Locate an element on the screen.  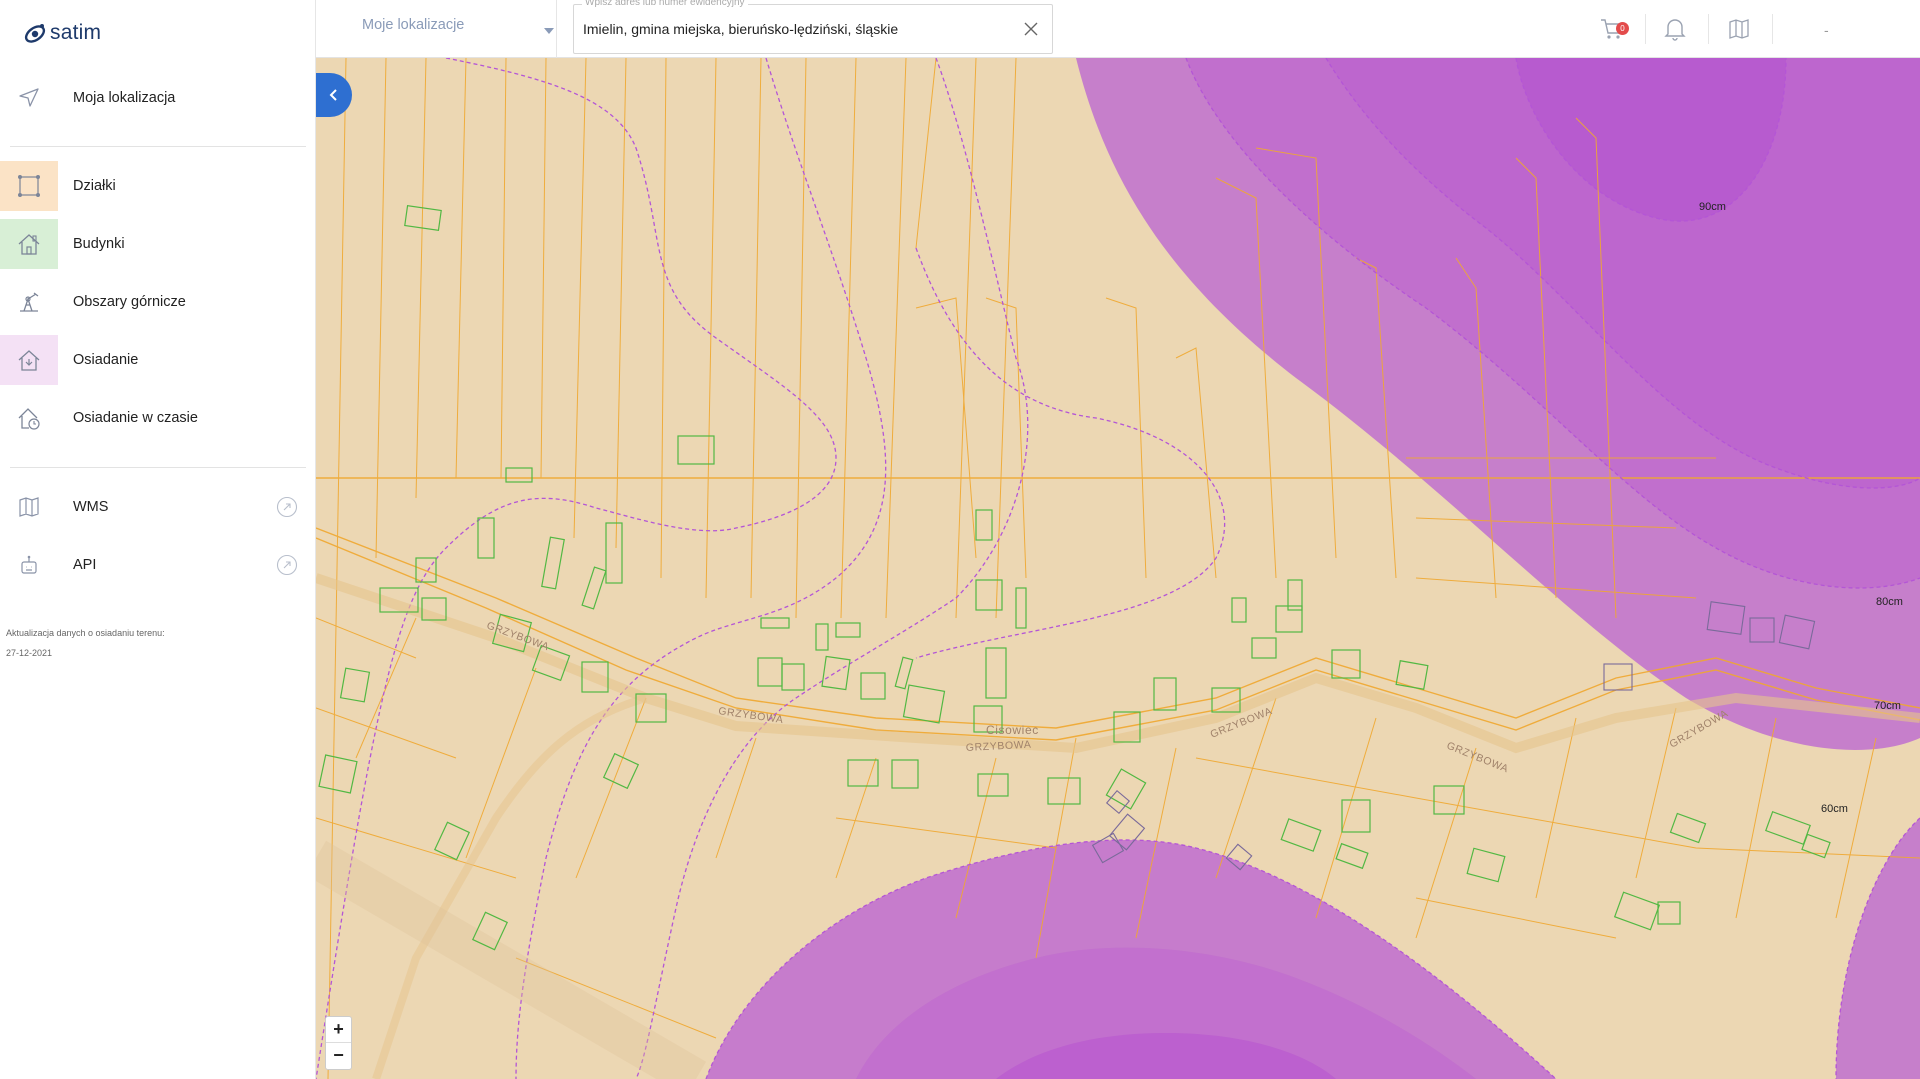
user-menu: - is located at coordinates (1826, 30).